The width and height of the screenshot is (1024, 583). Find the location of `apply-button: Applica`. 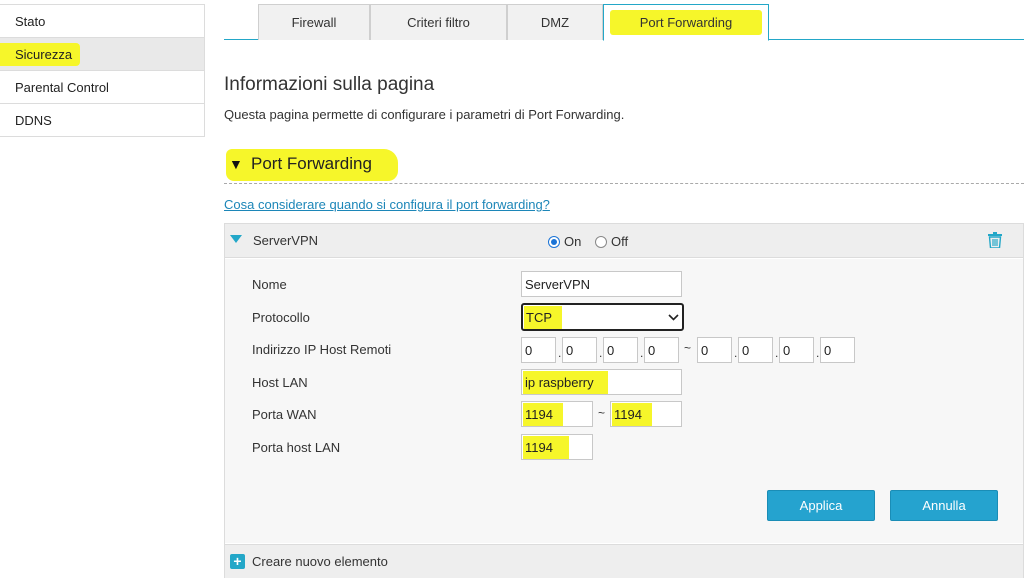

apply-button: Applica is located at coordinates (821, 505).